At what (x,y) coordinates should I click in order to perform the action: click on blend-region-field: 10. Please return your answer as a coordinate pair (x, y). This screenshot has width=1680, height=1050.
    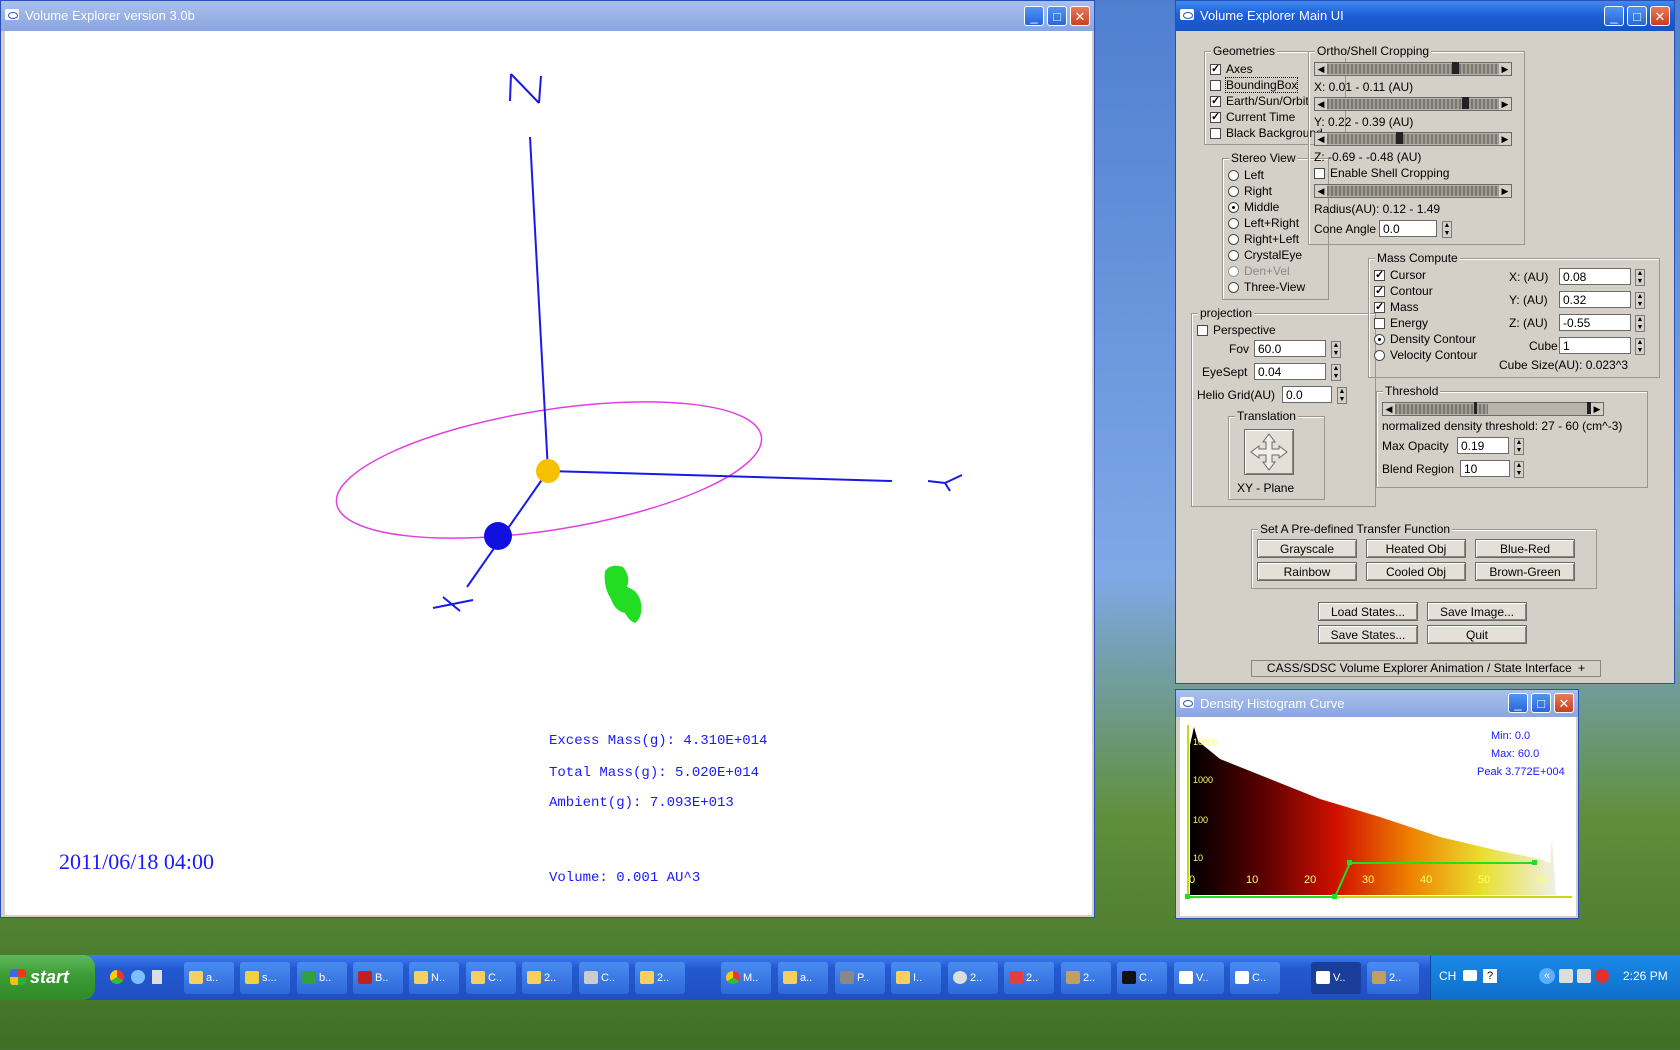
    Looking at the image, I should click on (1485, 468).